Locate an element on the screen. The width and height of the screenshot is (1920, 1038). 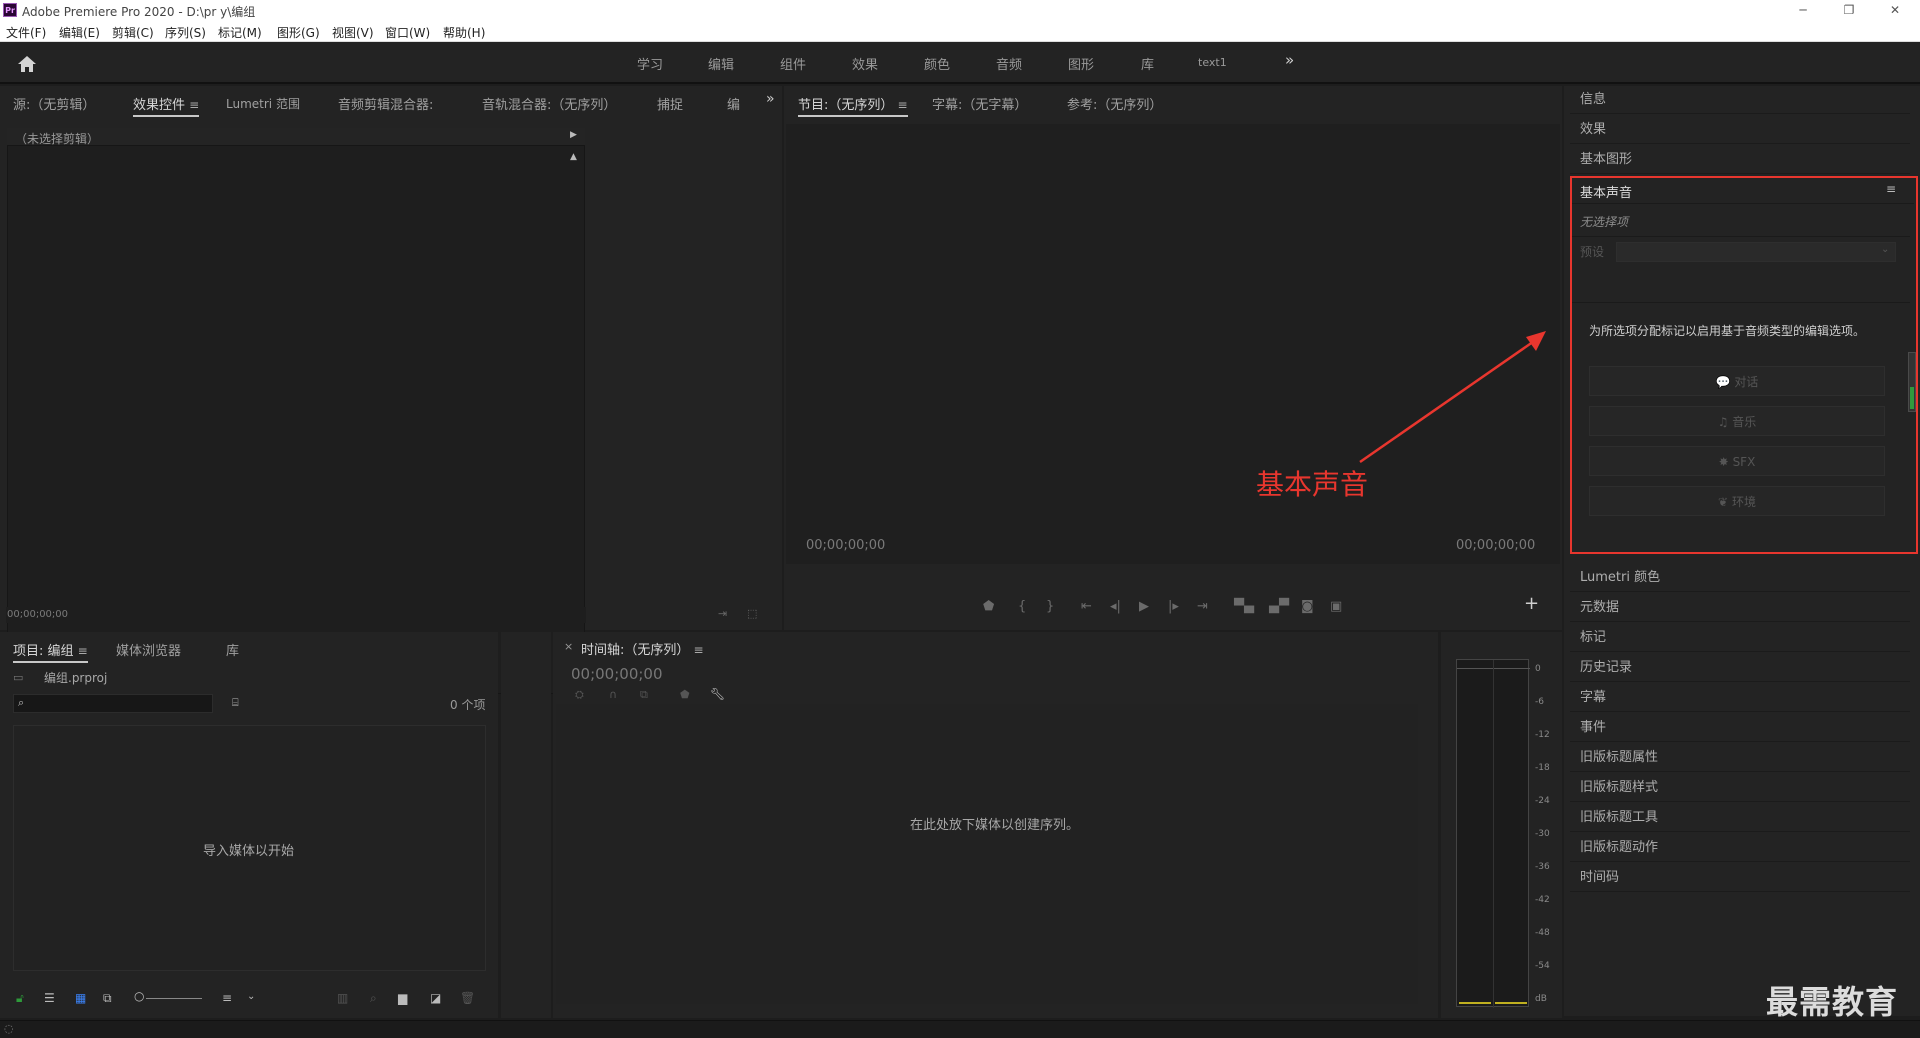
find-bin-icon: ⌸ is located at coordinates (235, 703).